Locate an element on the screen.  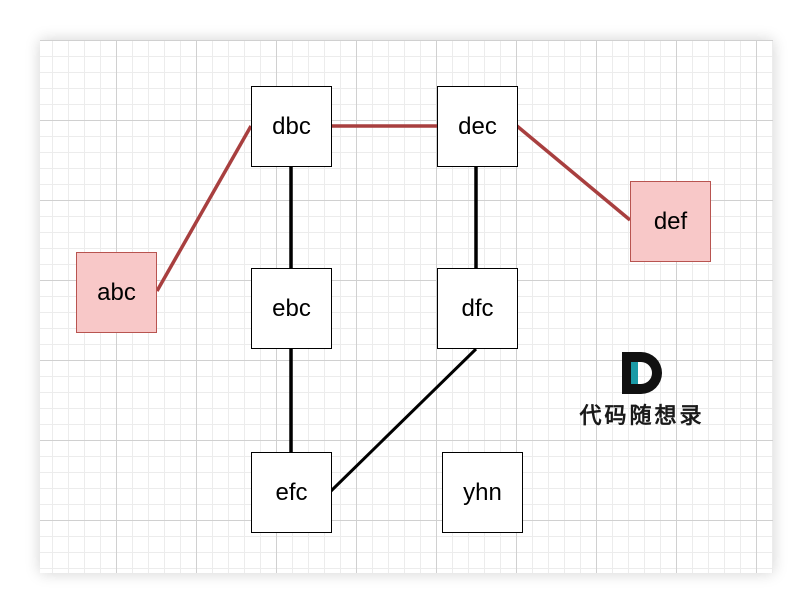
node-abc: abc is located at coordinates (116, 292).